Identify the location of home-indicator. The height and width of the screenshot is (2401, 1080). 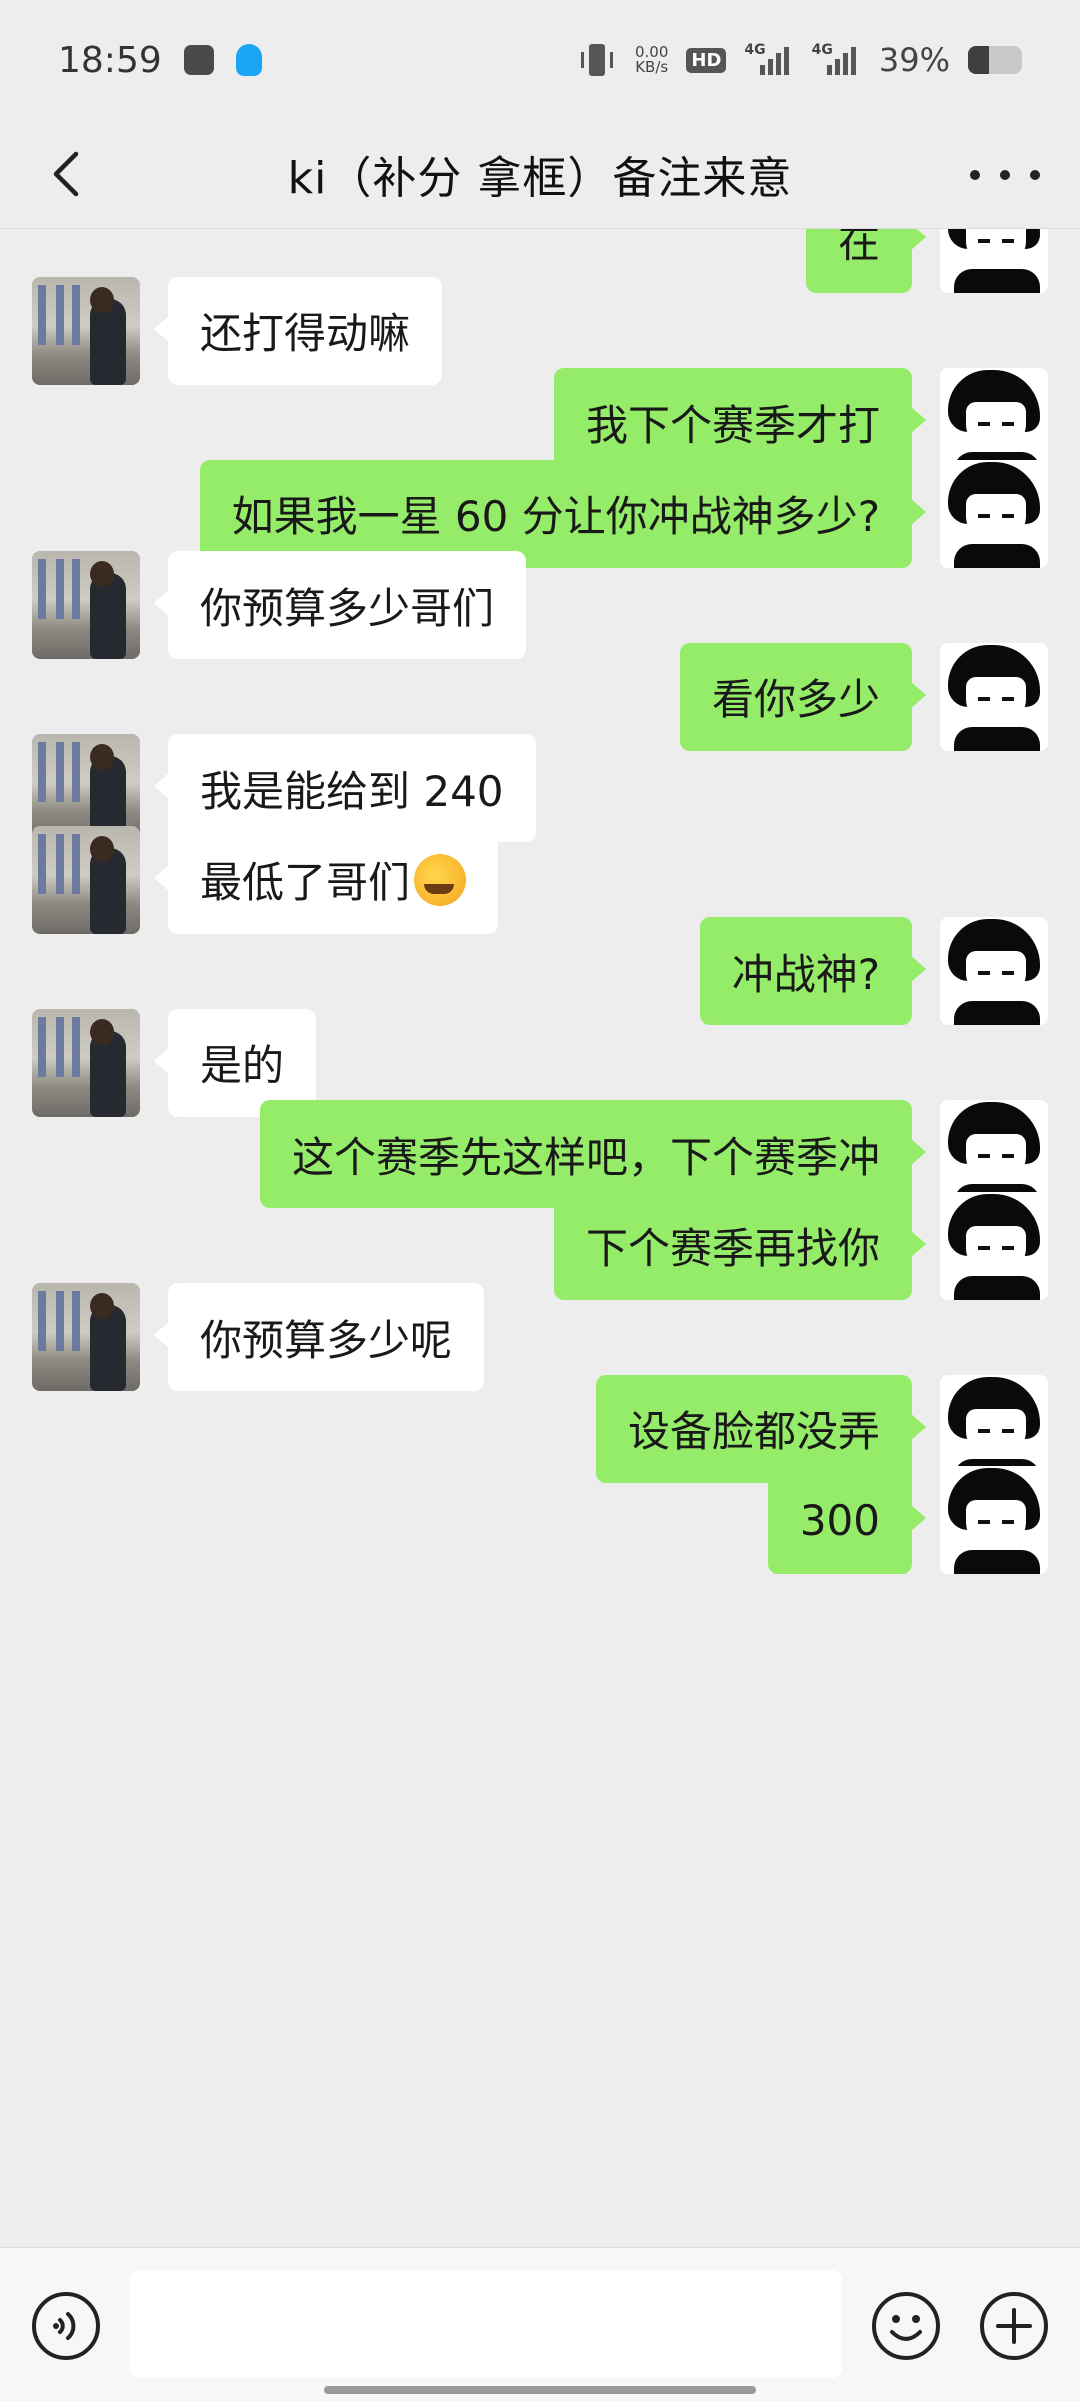
(540, 2390).